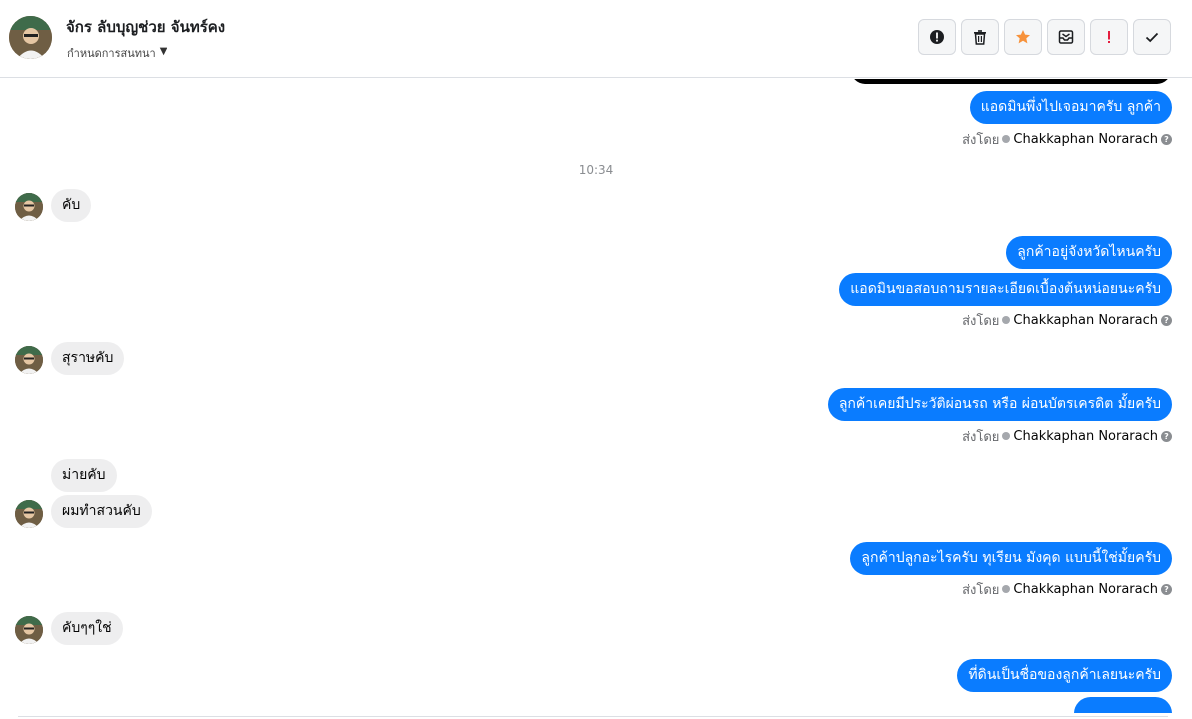  I want to click on check-icon, so click(1152, 37).